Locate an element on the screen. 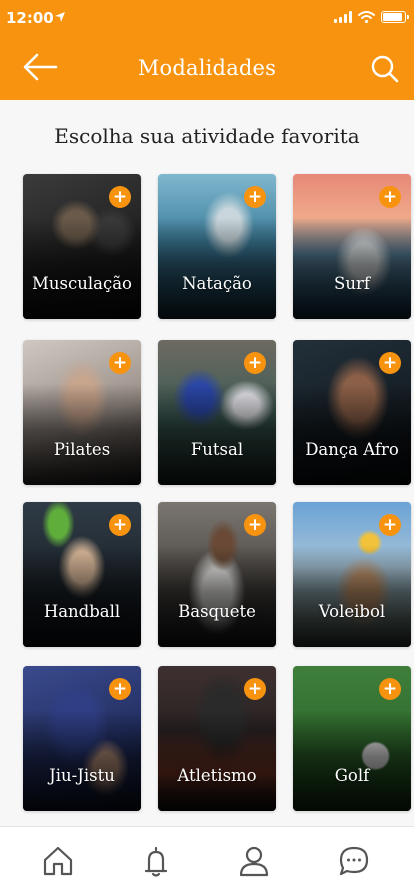  activity-label: Basquete is located at coordinates (217, 611).